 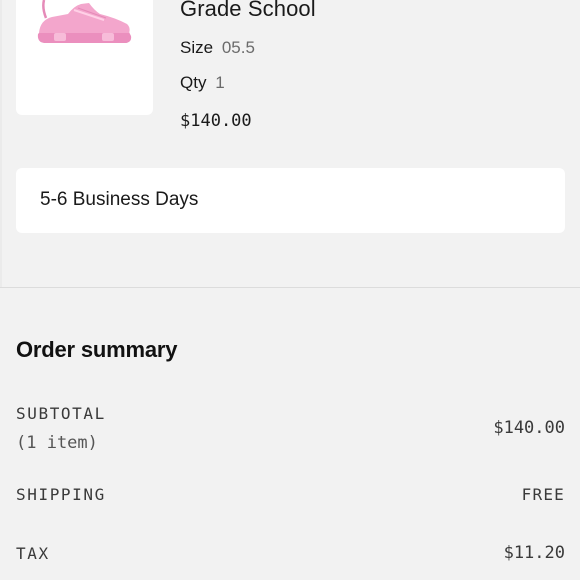 What do you see at coordinates (119, 199) in the screenshot?
I see `delivery-estimate-text: 5-6 Business Days` at bounding box center [119, 199].